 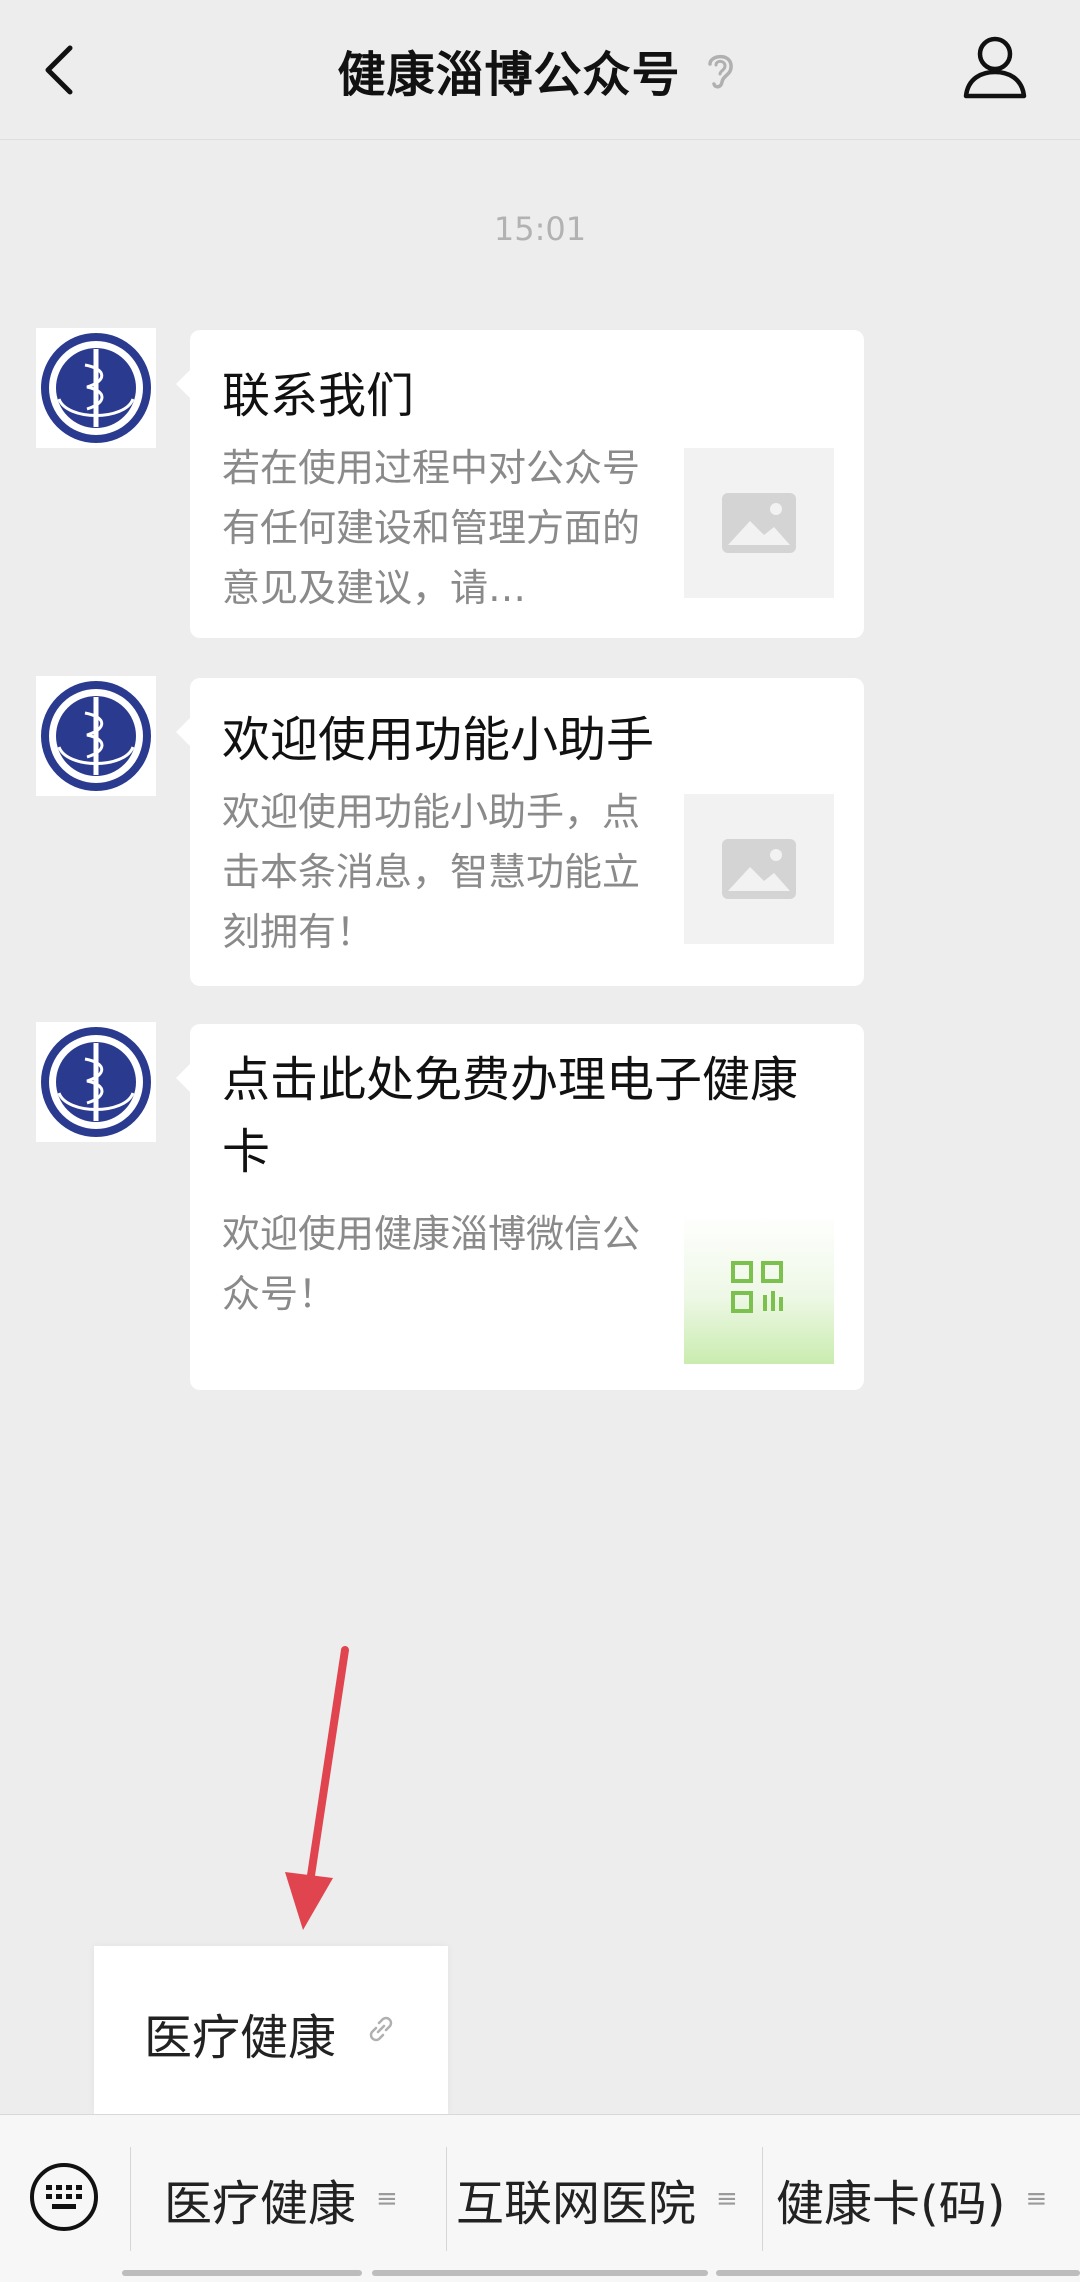 What do you see at coordinates (240, 2033) in the screenshot?
I see `submenu-item-medical-health: 医疗健康` at bounding box center [240, 2033].